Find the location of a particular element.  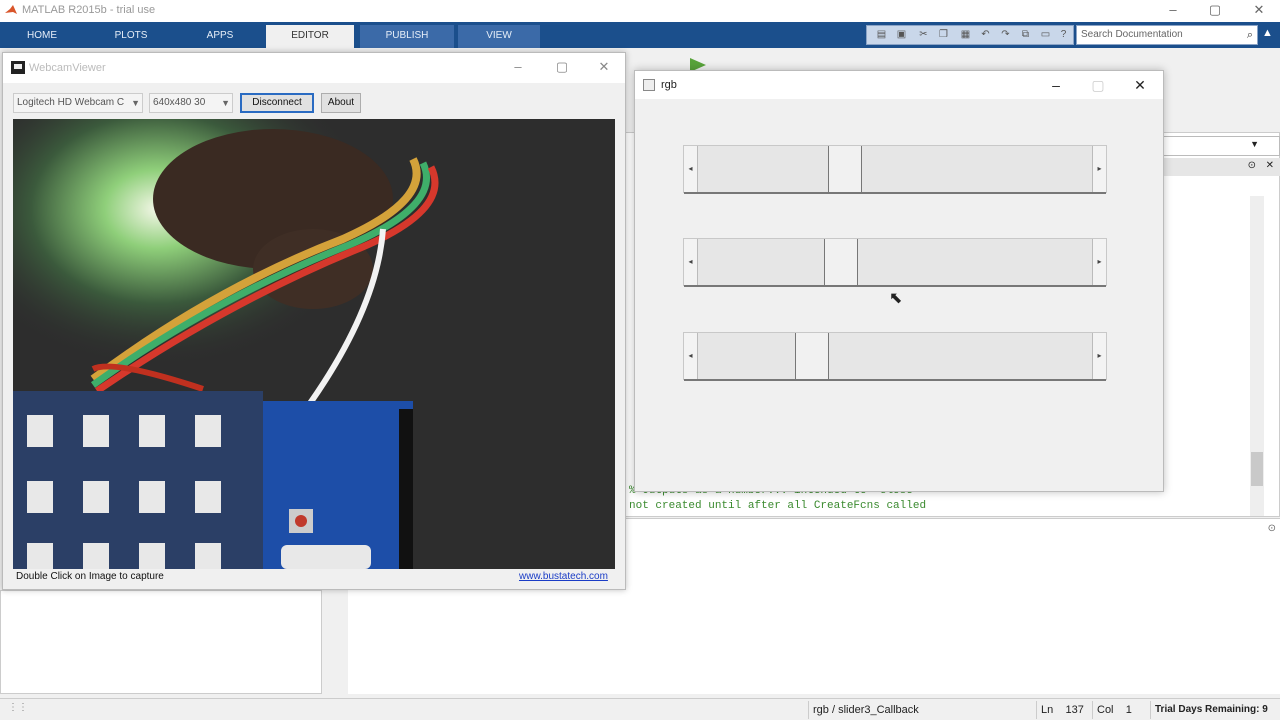

status-column: Col 1 is located at coordinates (1120, 710).